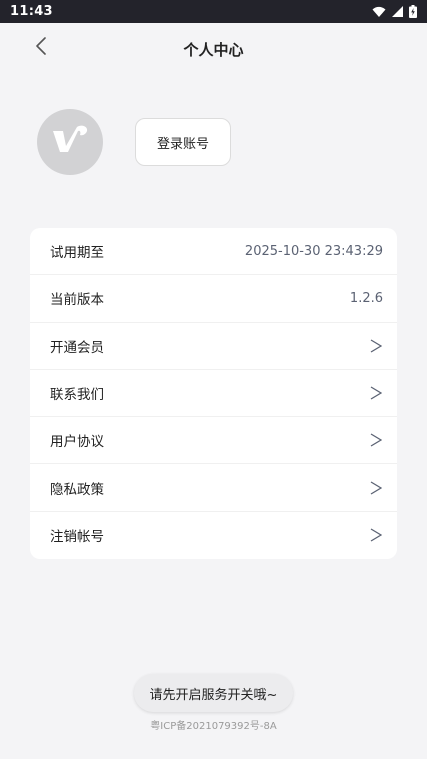  I want to click on header: 个人中心, so click(213, 49).